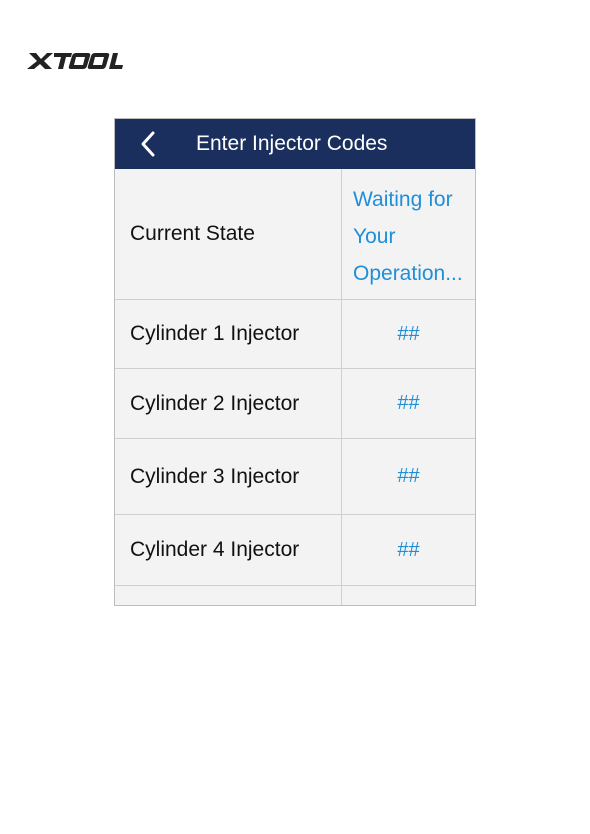 The height and width of the screenshot is (834, 590). I want to click on partial-row-label, so click(228, 595).